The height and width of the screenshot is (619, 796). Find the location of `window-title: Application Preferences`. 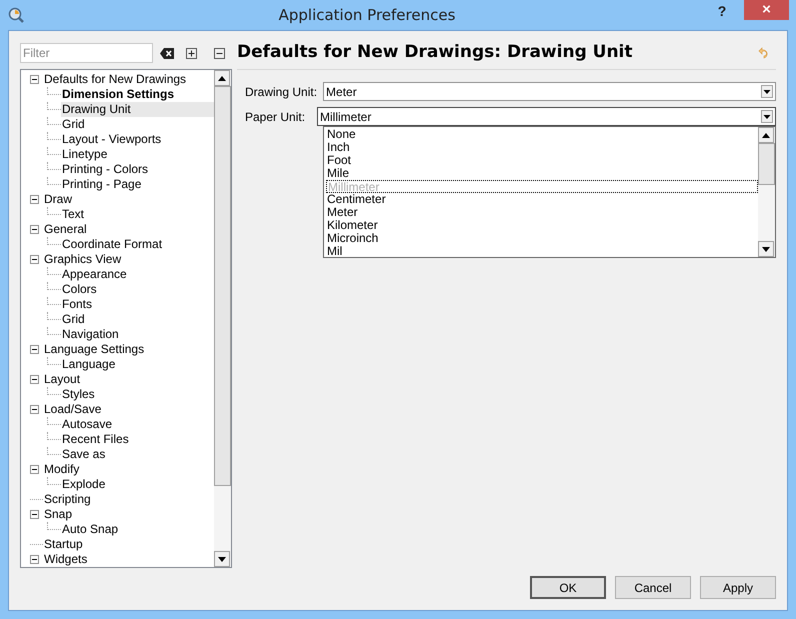

window-title: Application Preferences is located at coordinates (367, 15).